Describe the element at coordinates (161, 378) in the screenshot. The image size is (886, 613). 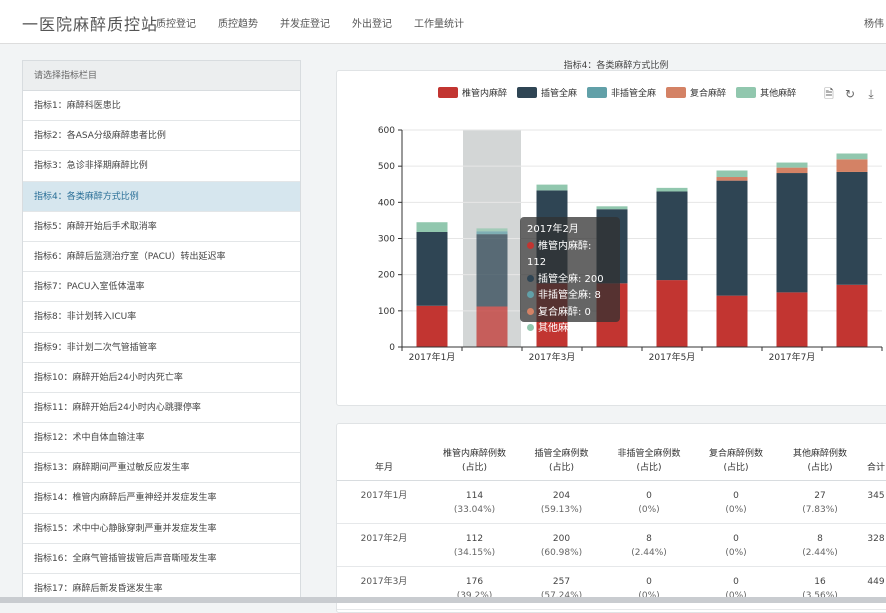
I see `sidebar-item-indicator-10: 指标10：麻醉开始后24小时内死亡率` at that location.